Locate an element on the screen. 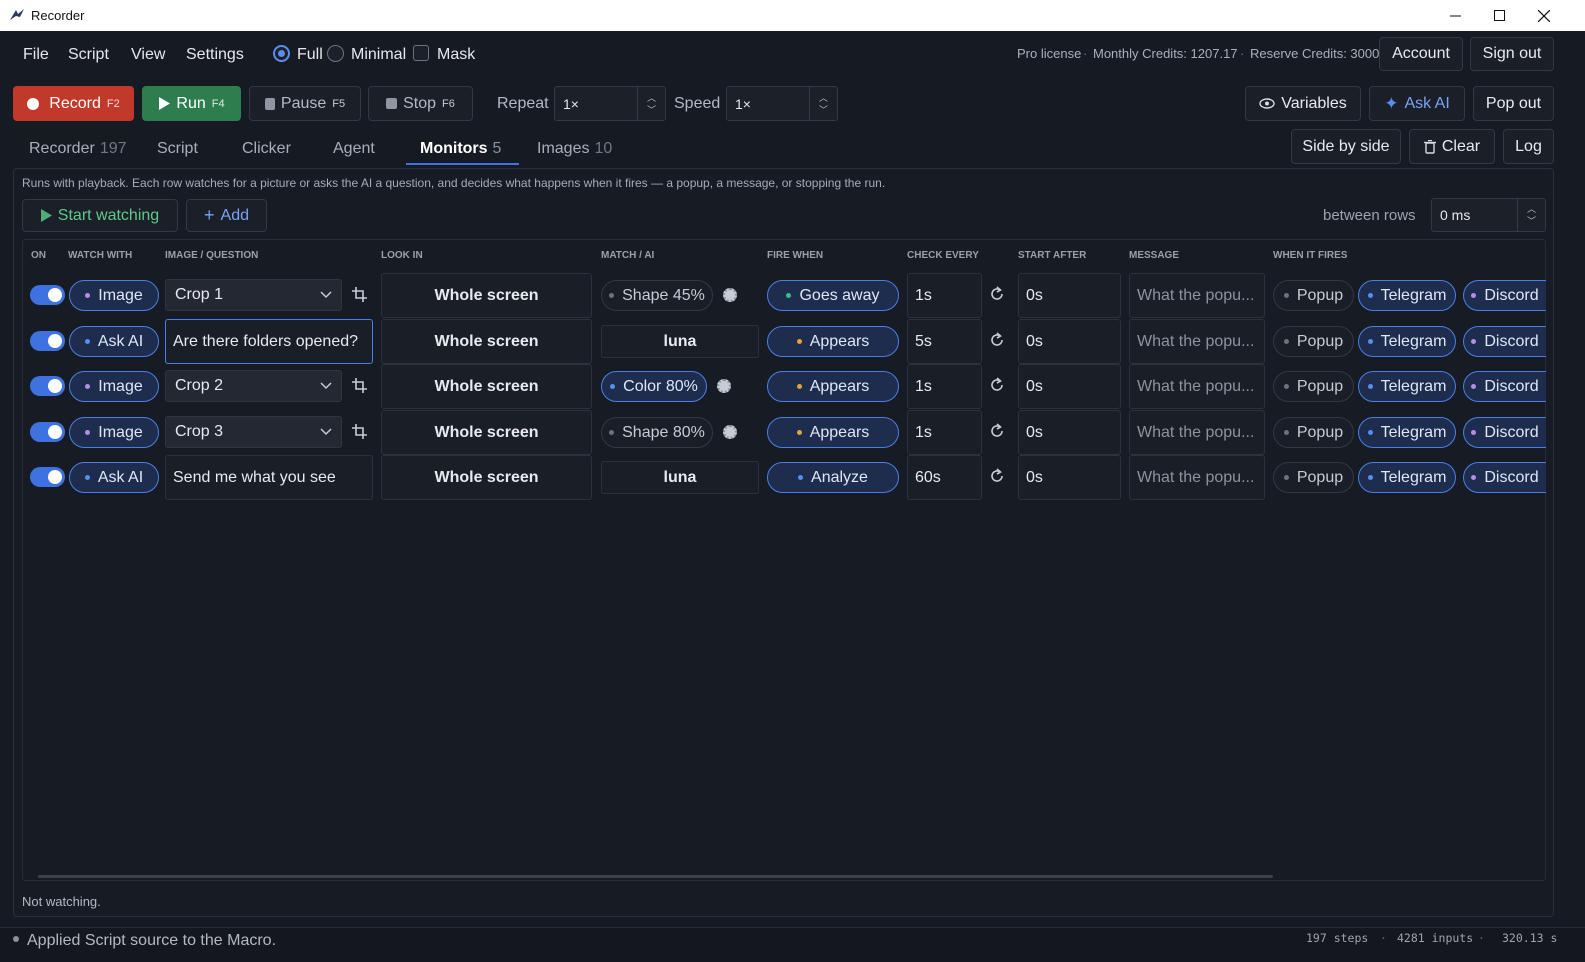 The height and width of the screenshot is (962, 1585). menu-settings: Settings is located at coordinates (215, 55).